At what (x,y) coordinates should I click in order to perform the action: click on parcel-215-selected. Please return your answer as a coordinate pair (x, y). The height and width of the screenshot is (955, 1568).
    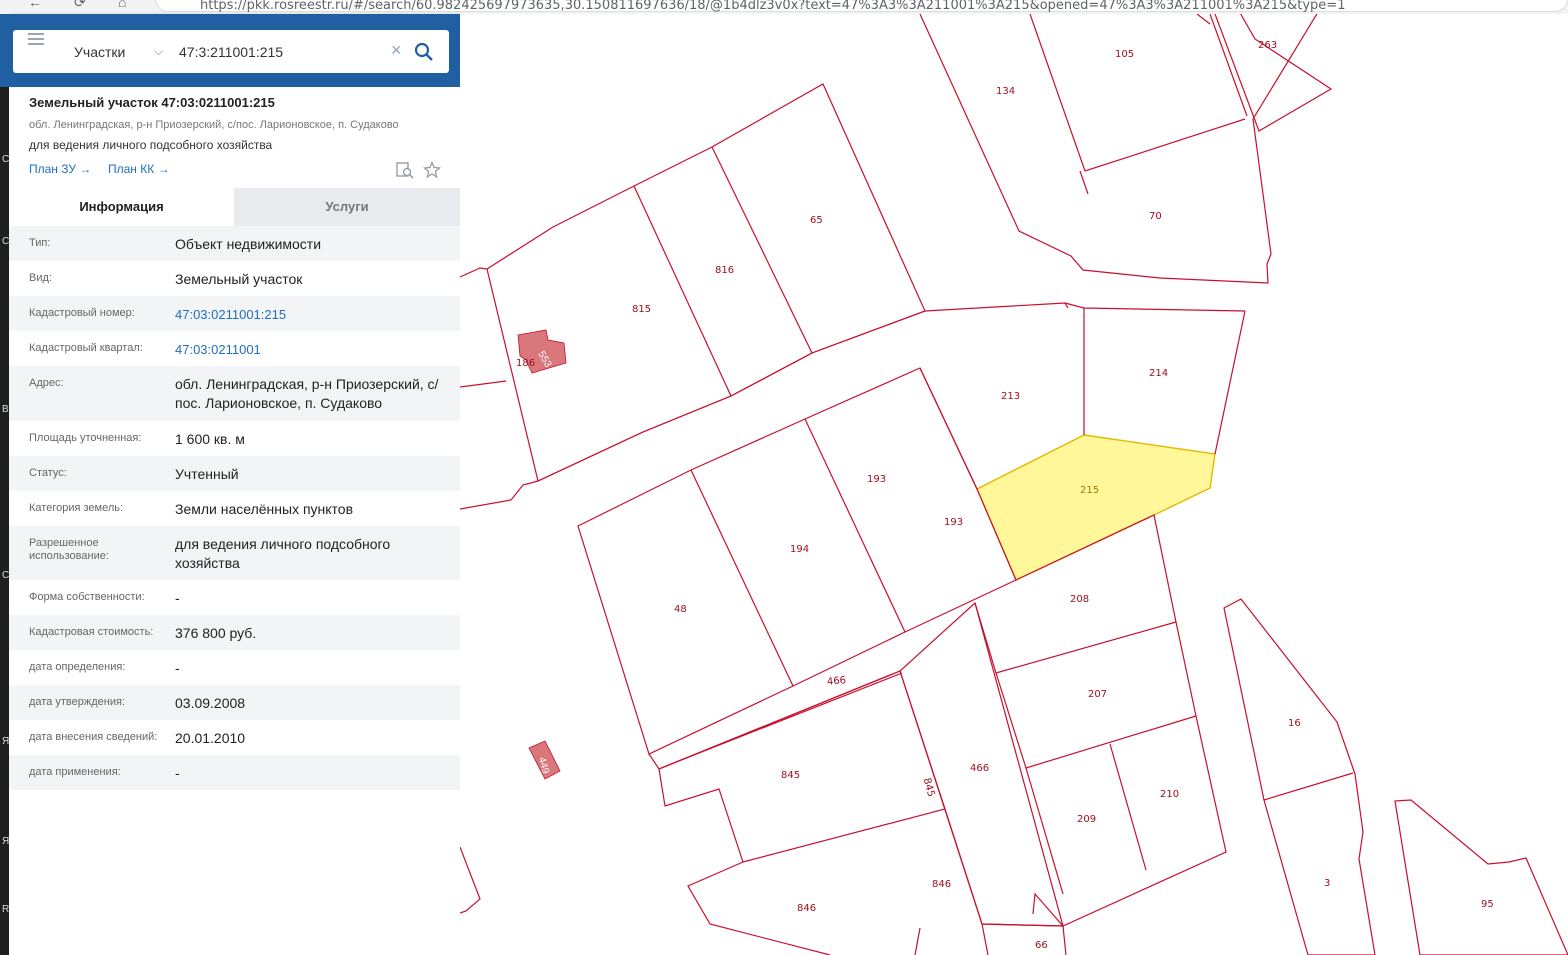
    Looking at the image, I should click on (1096, 507).